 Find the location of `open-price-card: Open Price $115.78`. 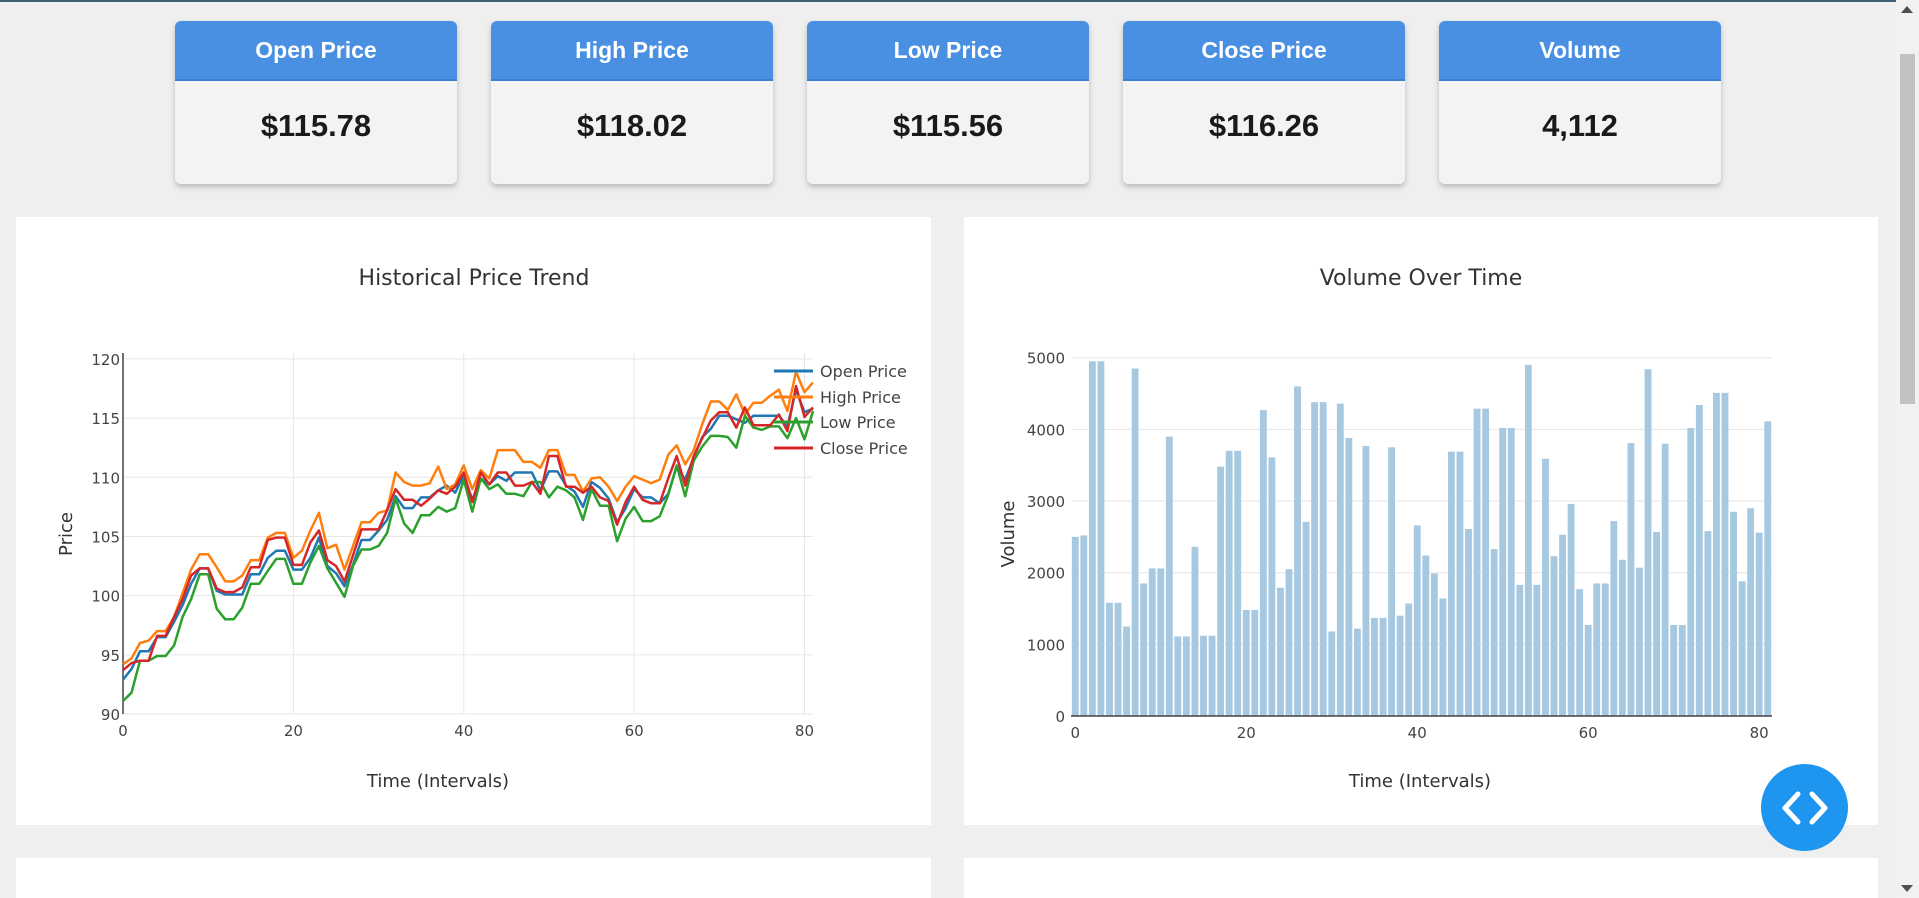

open-price-card: Open Price $115.78 is located at coordinates (316, 102).